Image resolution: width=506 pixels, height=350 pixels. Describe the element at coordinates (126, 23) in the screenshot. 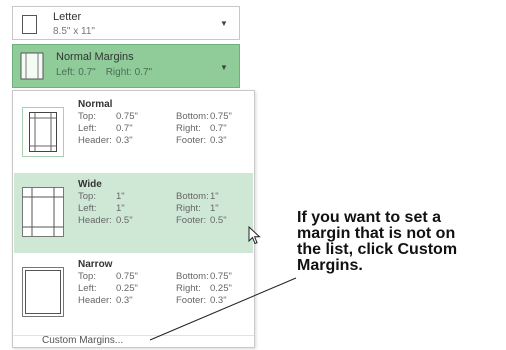

I see `paper-size-dropdown: Letter 8.5" x 11" ▼` at that location.